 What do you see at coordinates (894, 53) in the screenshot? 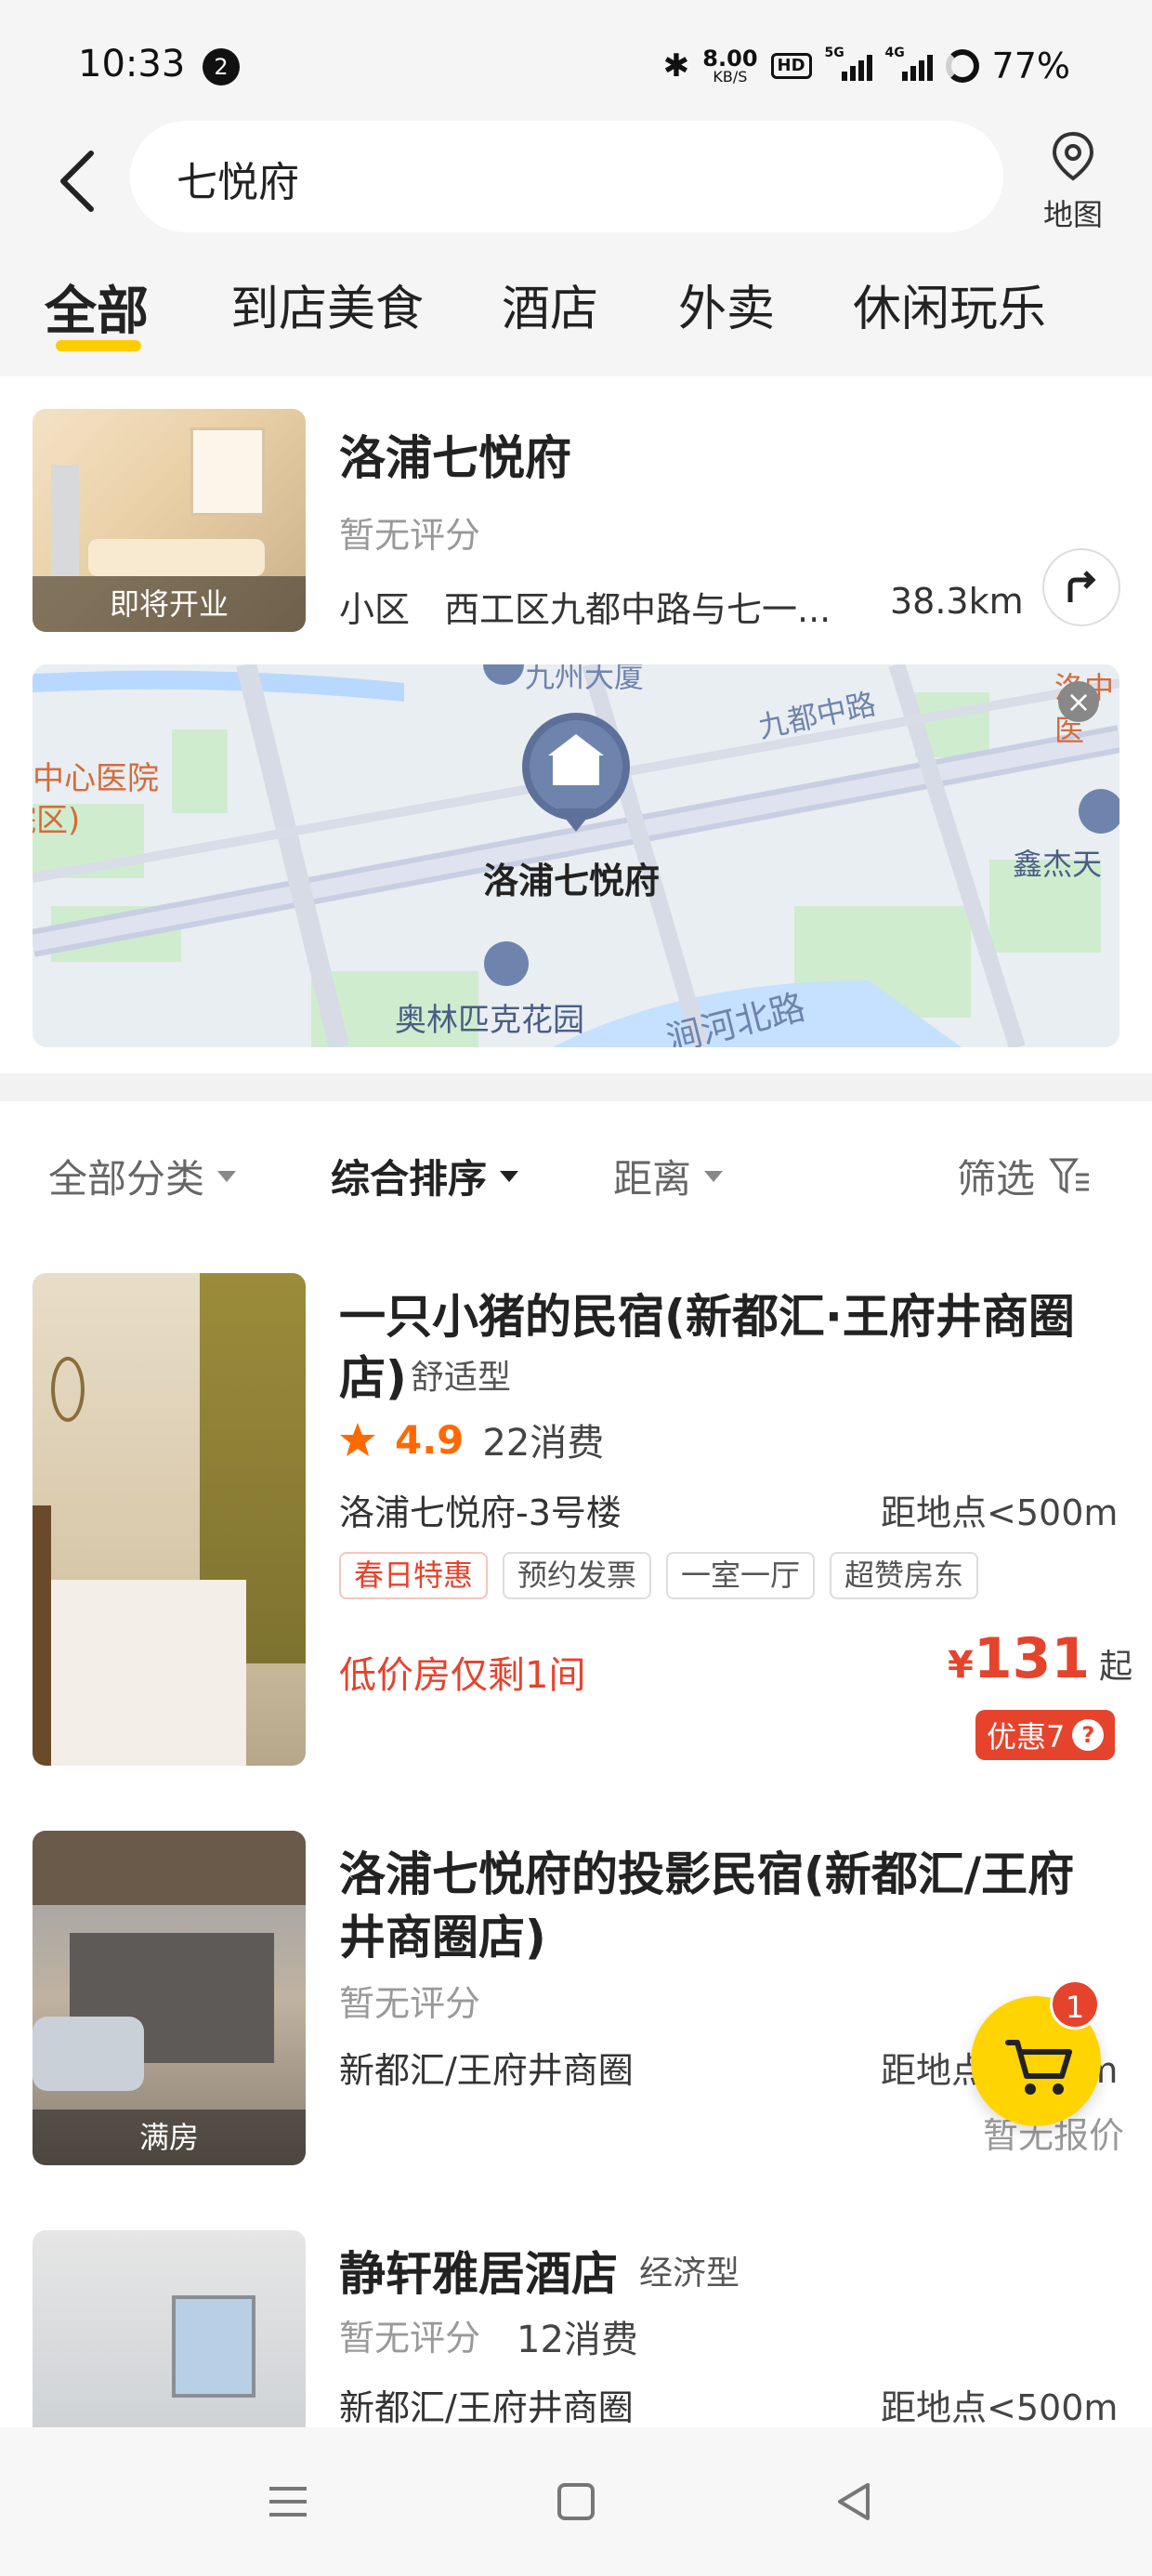
I see `signal-4g-label: 4G` at bounding box center [894, 53].